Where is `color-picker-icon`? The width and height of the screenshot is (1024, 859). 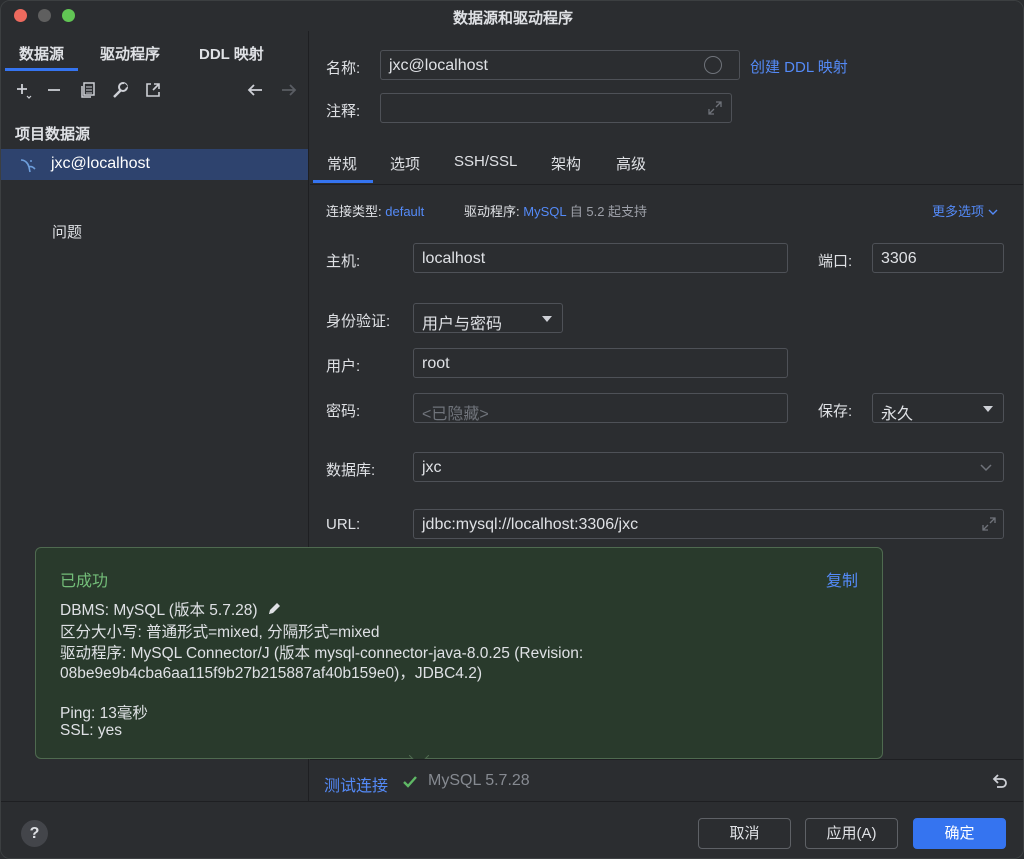 color-picker-icon is located at coordinates (713, 65).